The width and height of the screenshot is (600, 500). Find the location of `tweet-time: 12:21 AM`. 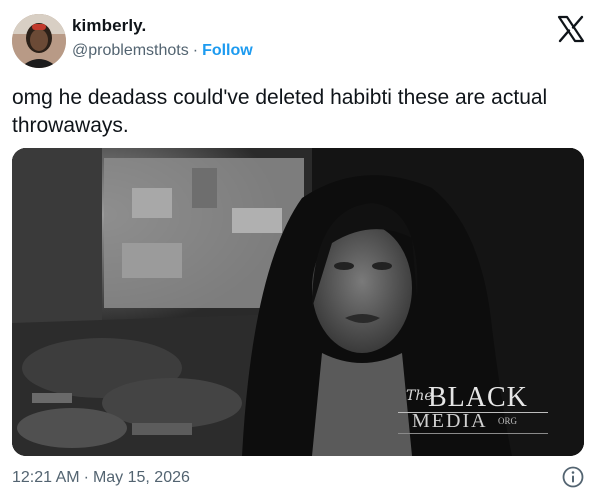

tweet-time: 12:21 AM is located at coordinates (46, 477).